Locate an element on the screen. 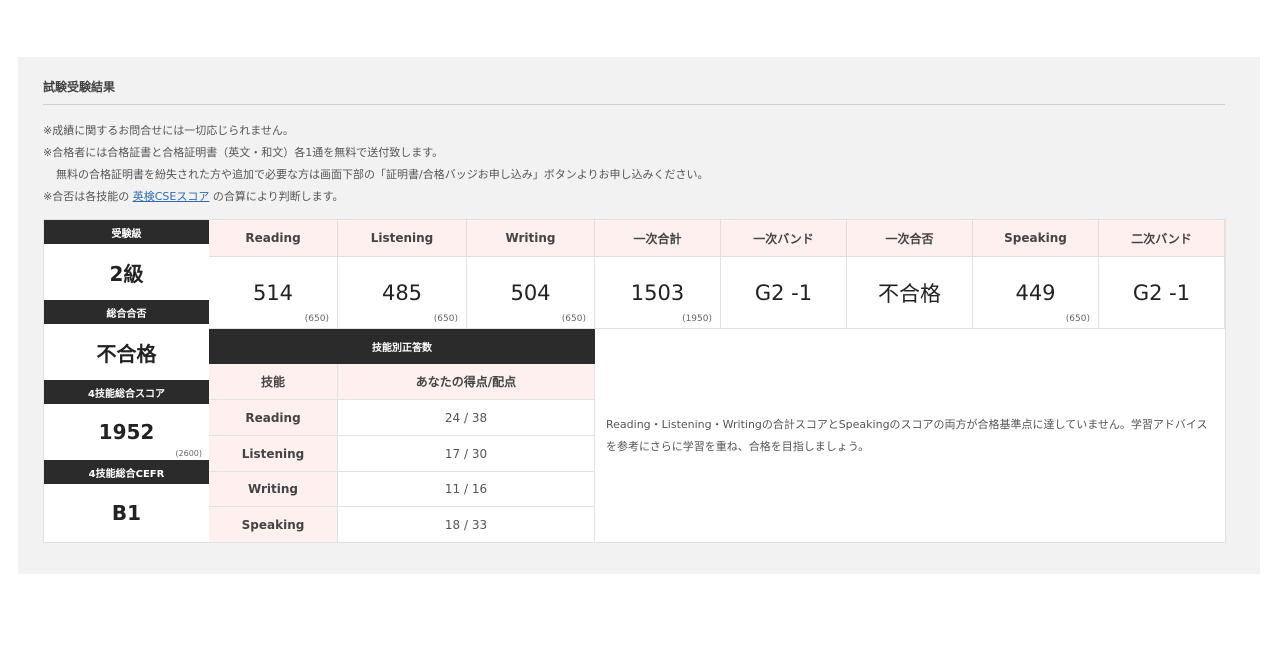 The height and width of the screenshot is (670, 1280). score-cell-writing: 504 (650) is located at coordinates (531, 293).